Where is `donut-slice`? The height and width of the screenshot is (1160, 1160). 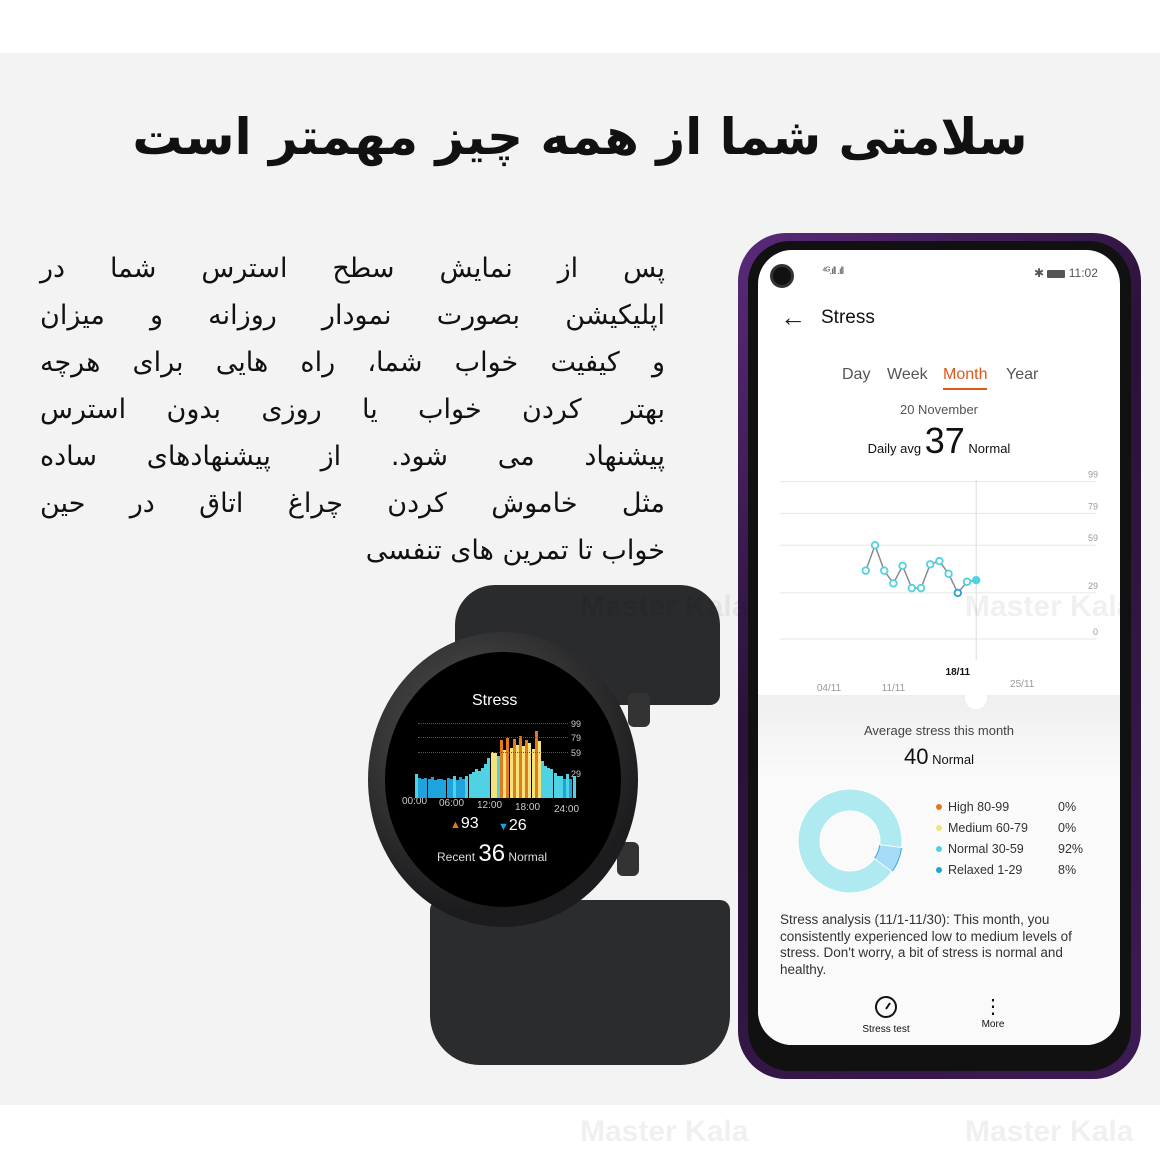 donut-slice is located at coordinates (850, 841).